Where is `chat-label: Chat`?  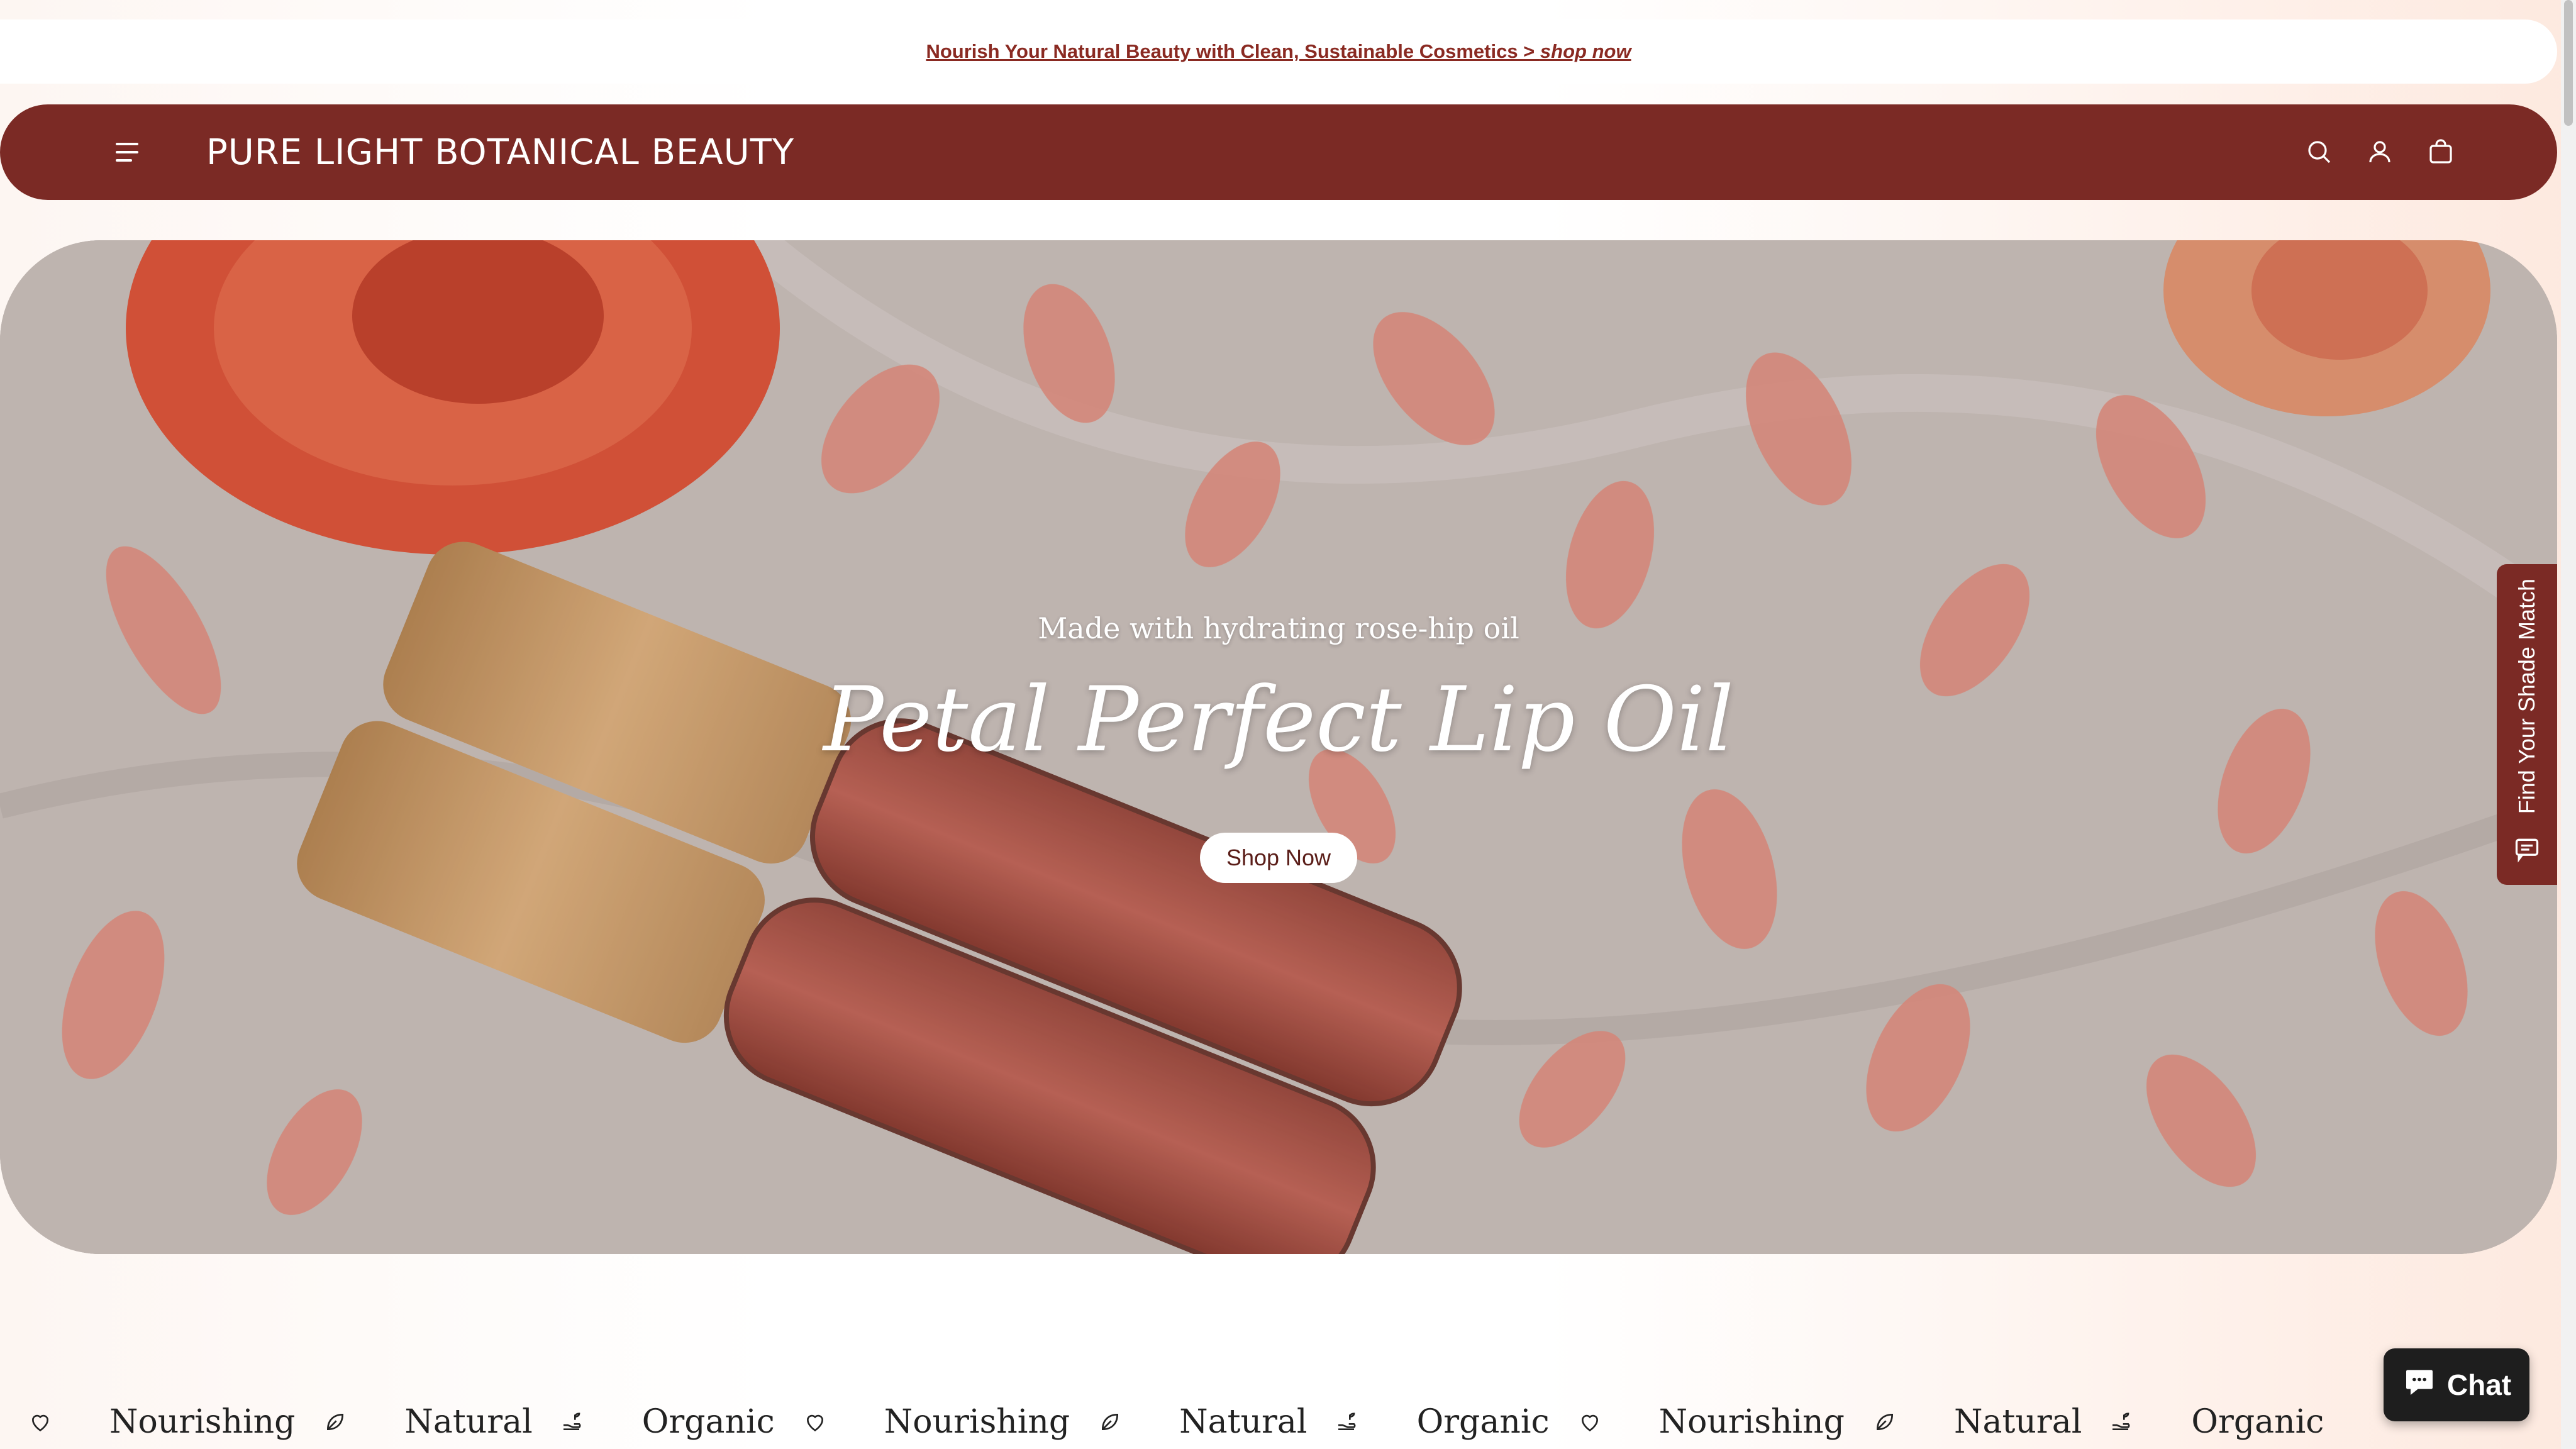 chat-label: Chat is located at coordinates (2479, 1384).